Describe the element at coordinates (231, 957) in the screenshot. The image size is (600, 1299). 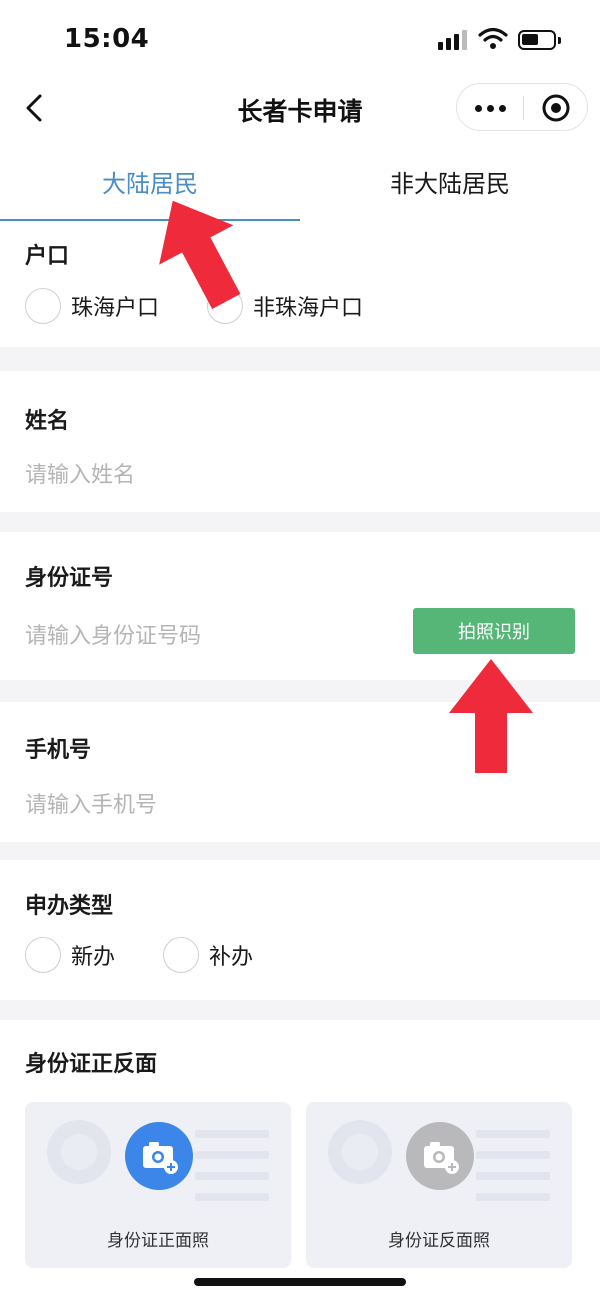
I see `radio-label: 补办` at that location.